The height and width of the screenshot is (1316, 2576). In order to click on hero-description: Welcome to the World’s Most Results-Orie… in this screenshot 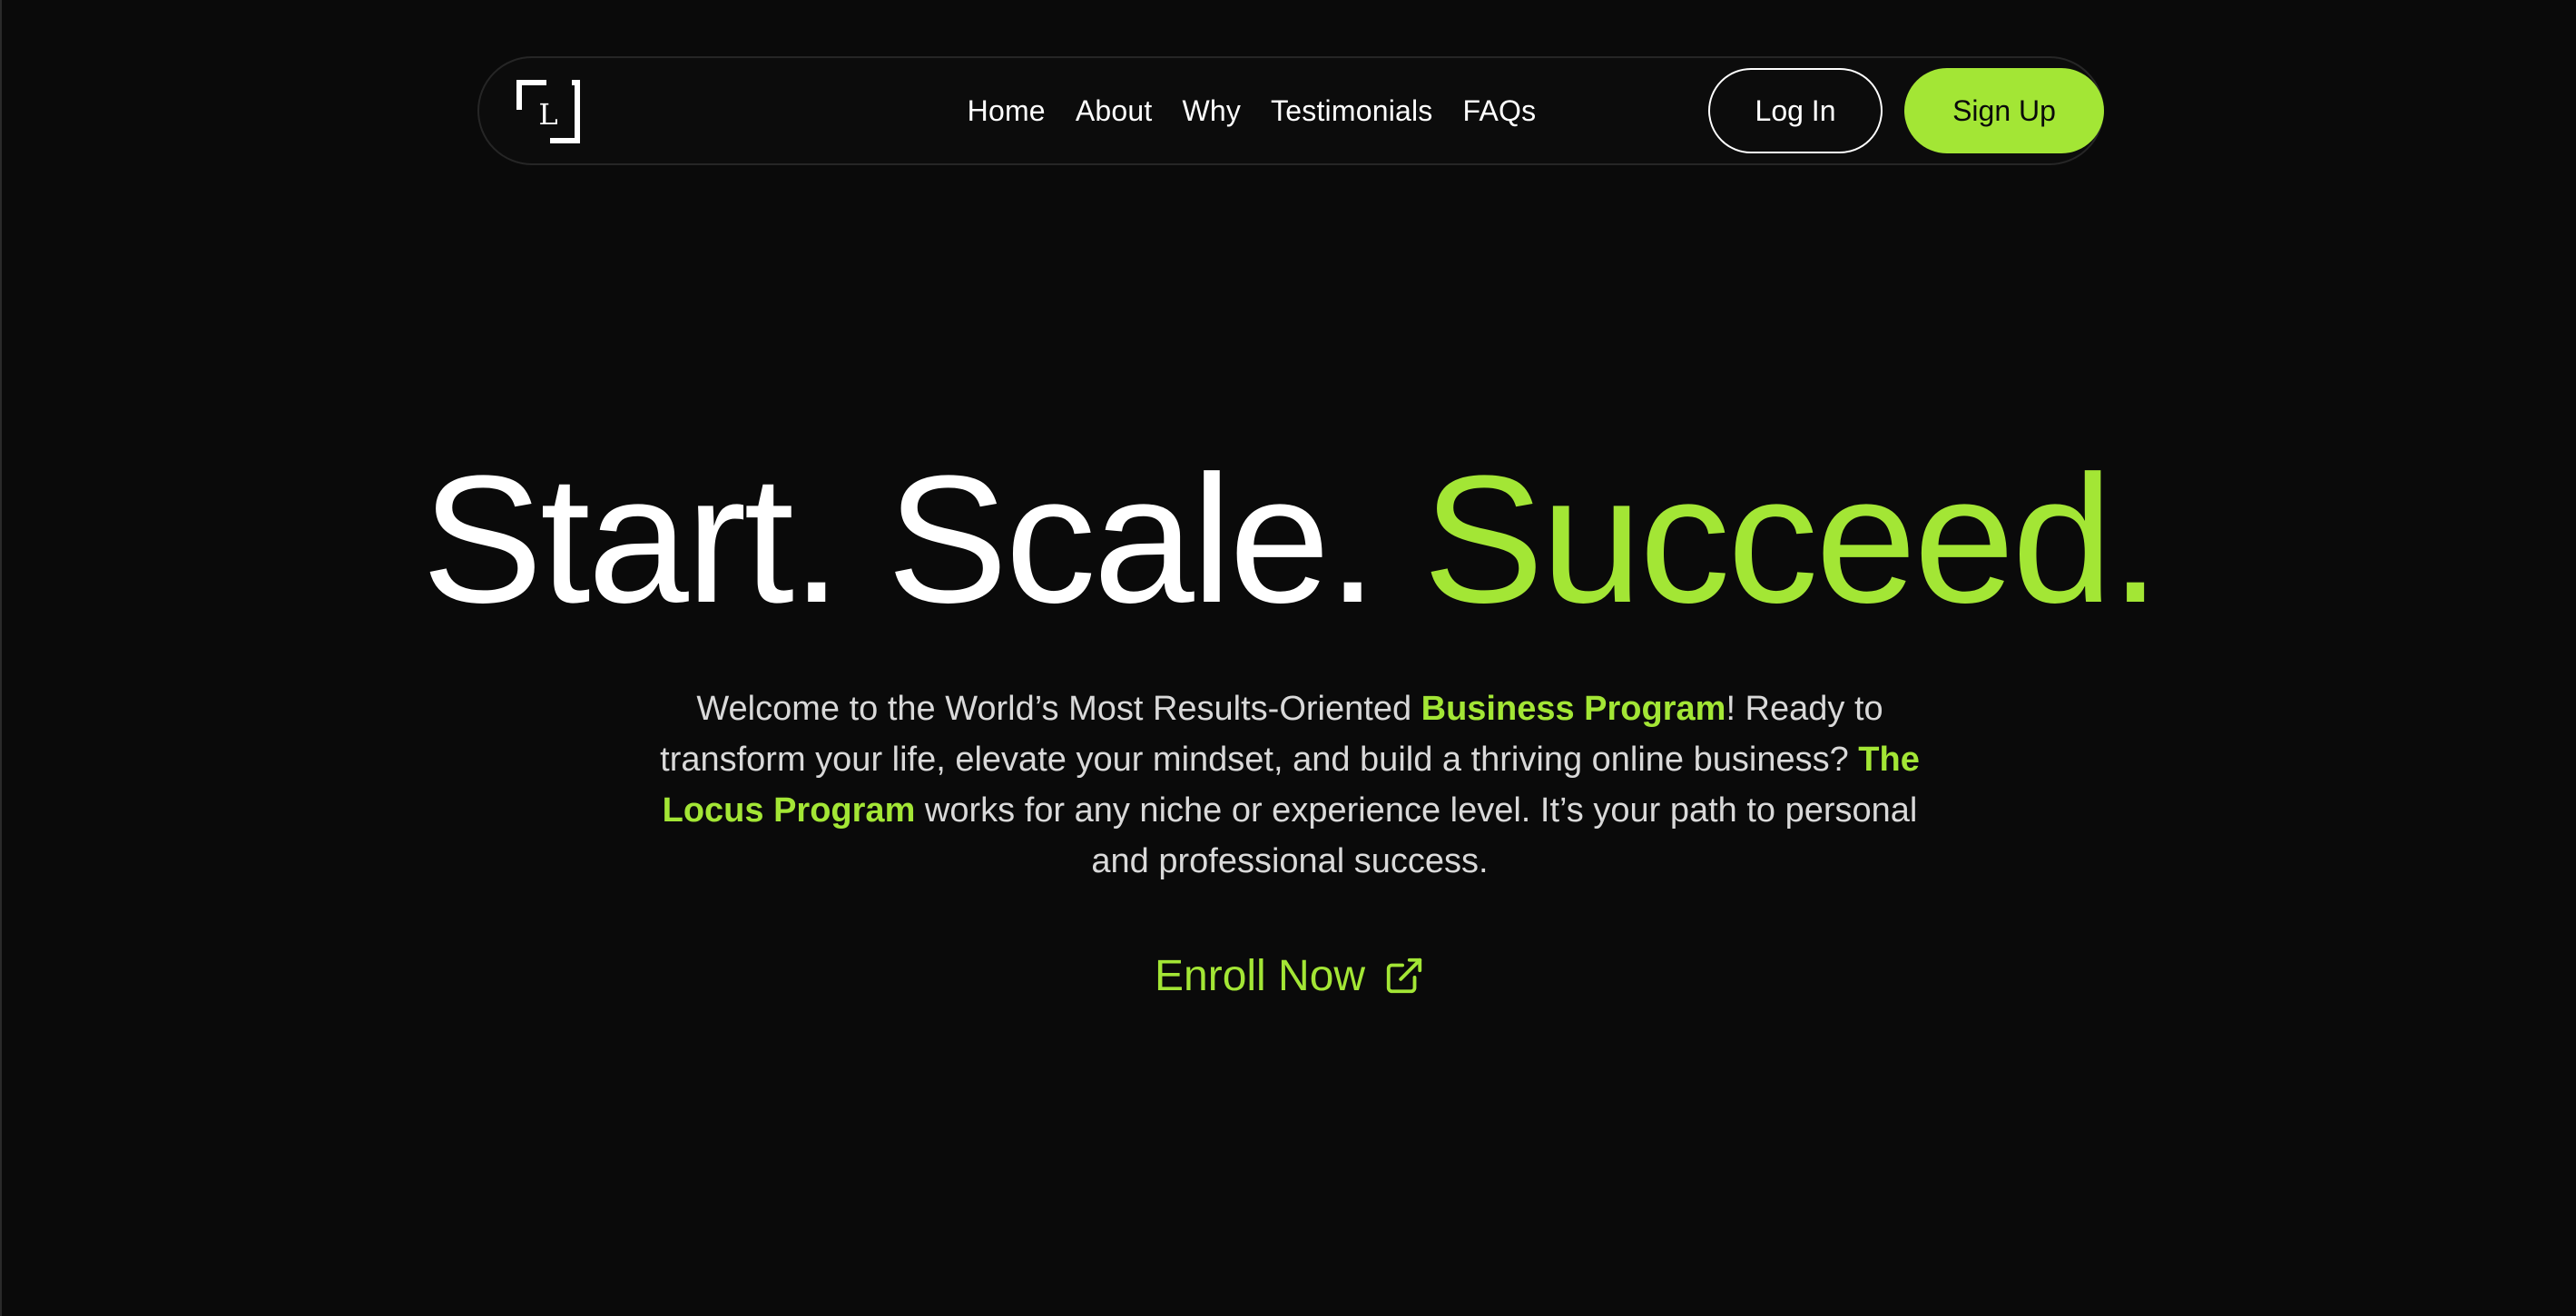, I will do `click(1289, 785)`.